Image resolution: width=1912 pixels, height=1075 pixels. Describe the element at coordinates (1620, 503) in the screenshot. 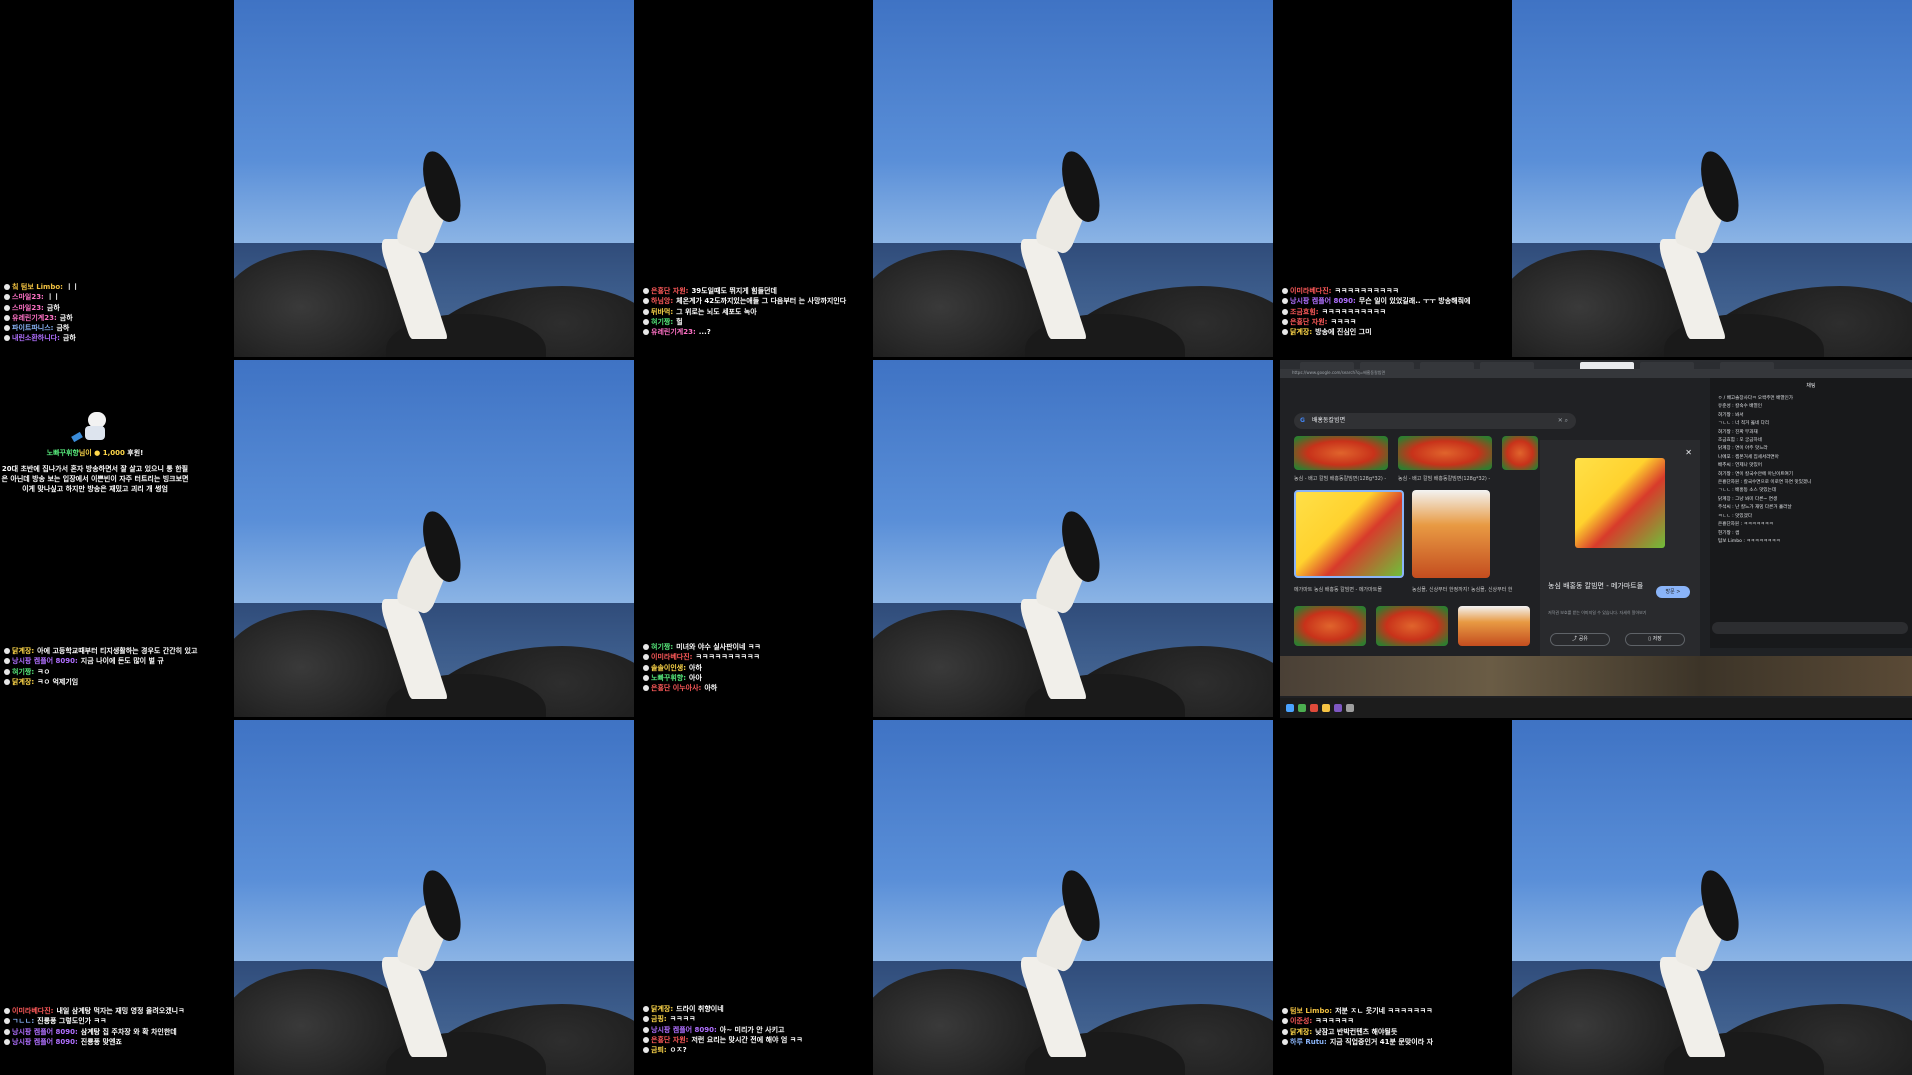

I see `preview-image` at that location.